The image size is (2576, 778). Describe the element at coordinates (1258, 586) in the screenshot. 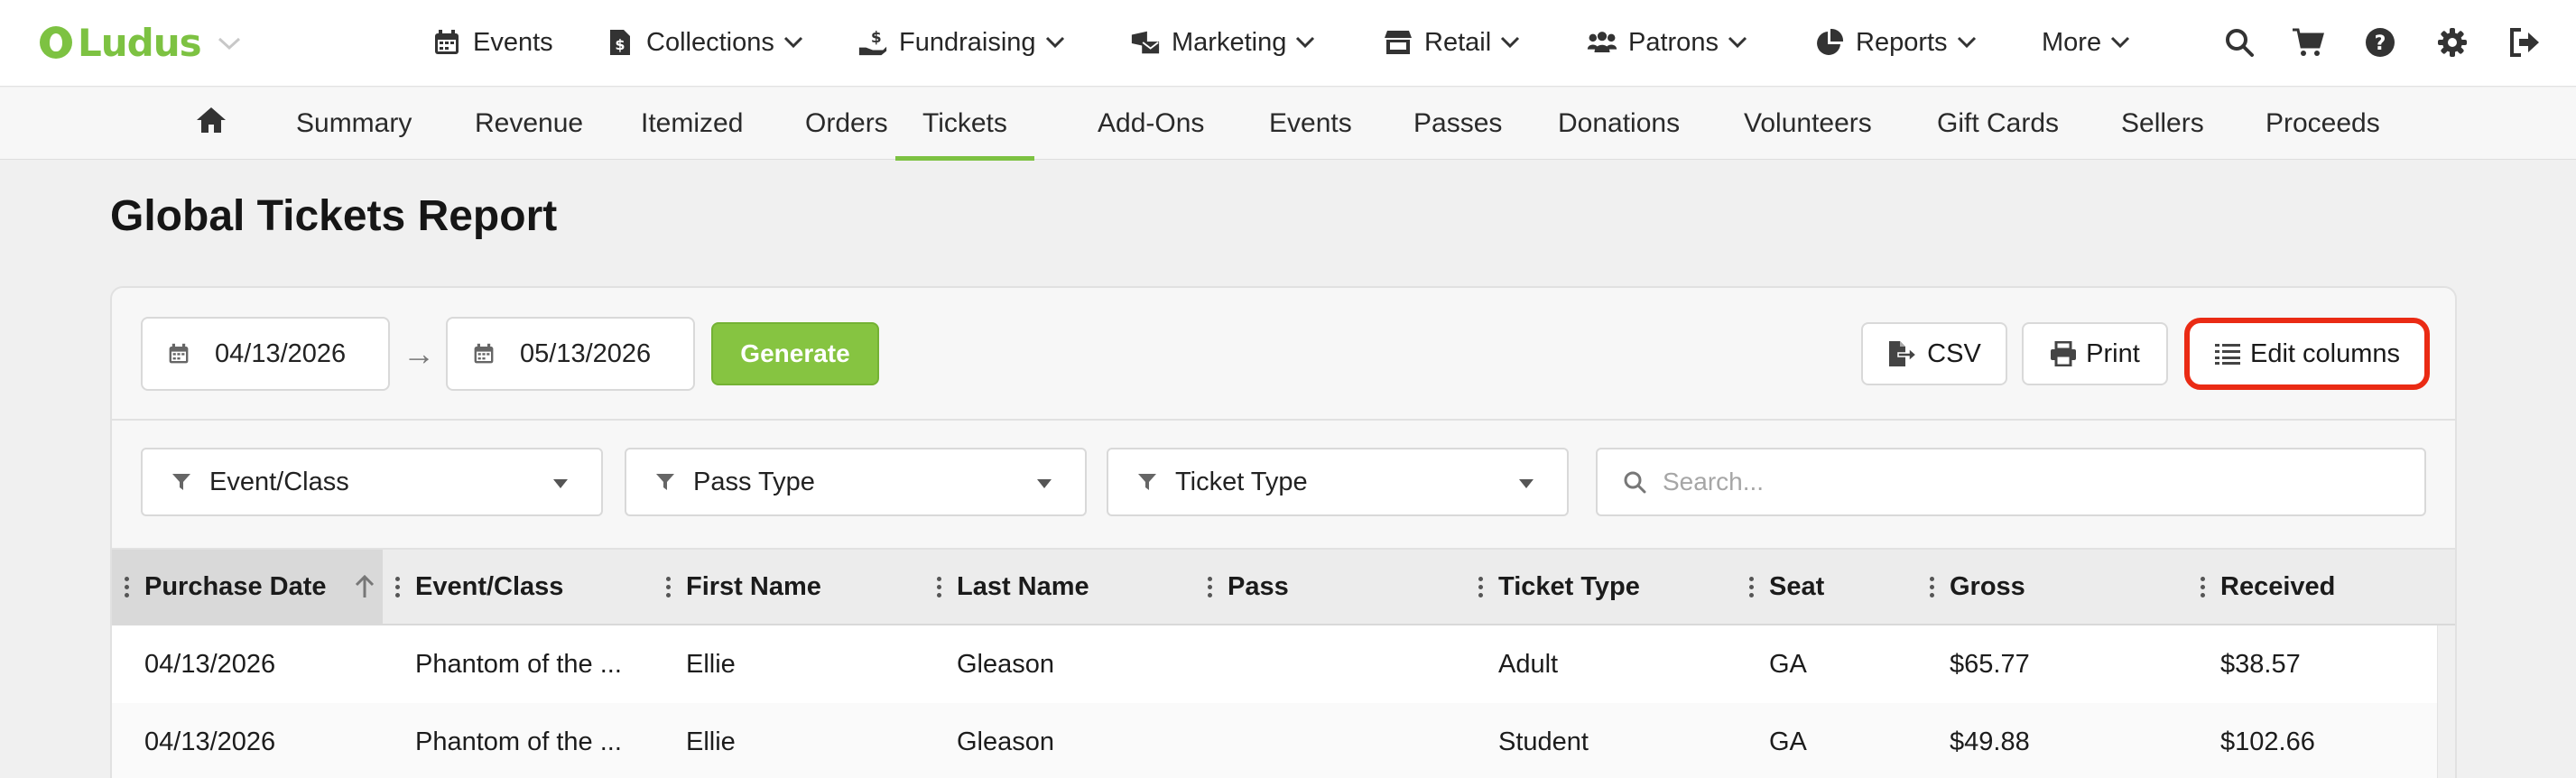

I see `column-header-label: Pass` at that location.